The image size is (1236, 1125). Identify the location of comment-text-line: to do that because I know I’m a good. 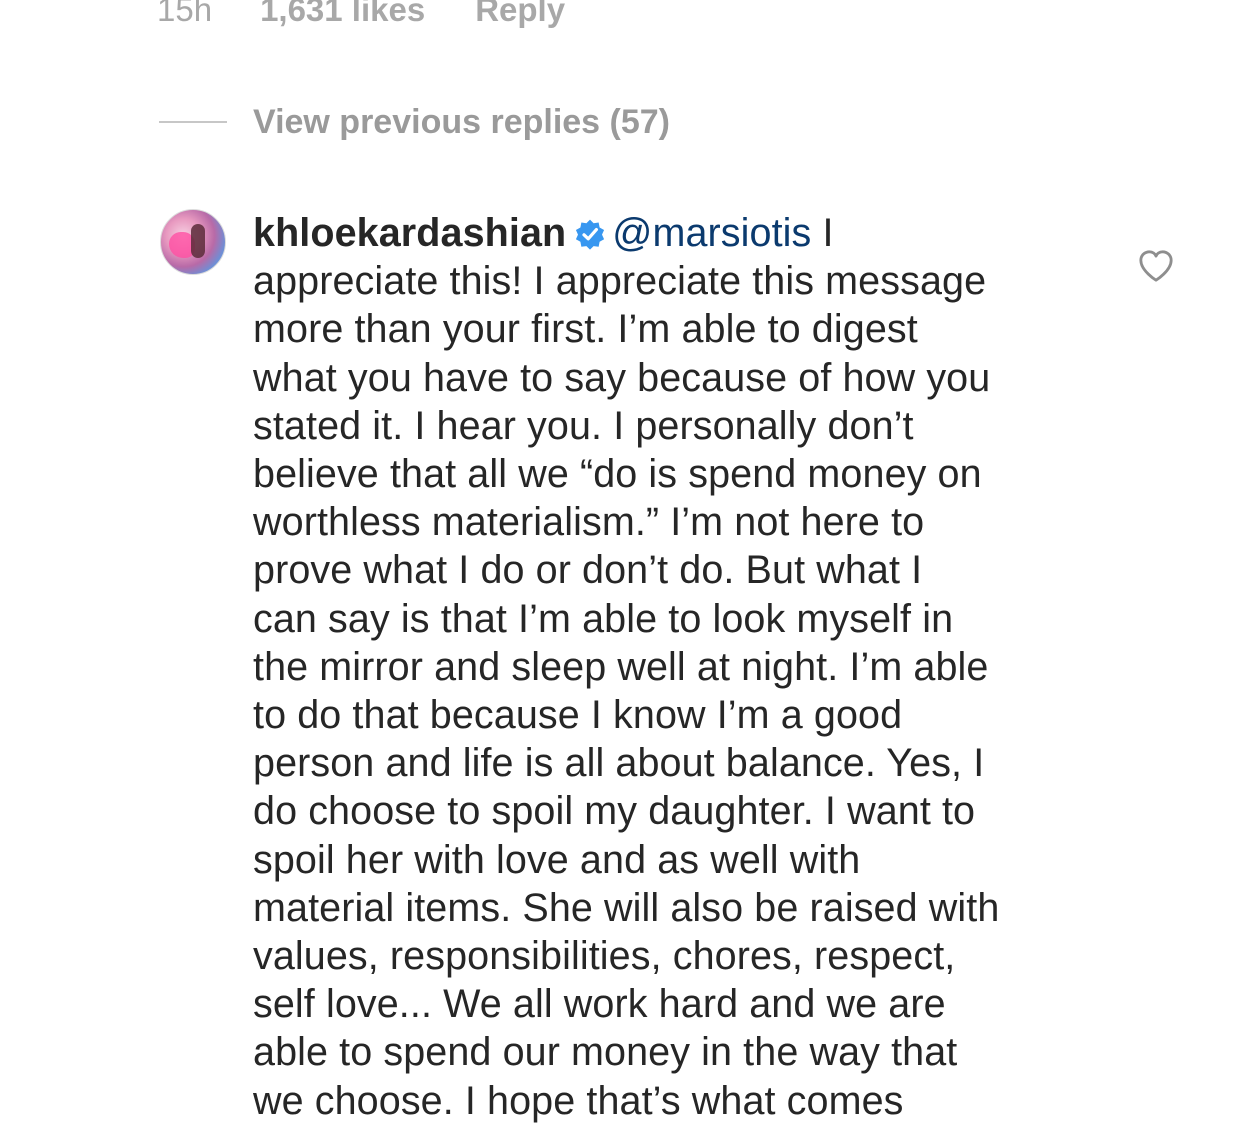
(578, 715).